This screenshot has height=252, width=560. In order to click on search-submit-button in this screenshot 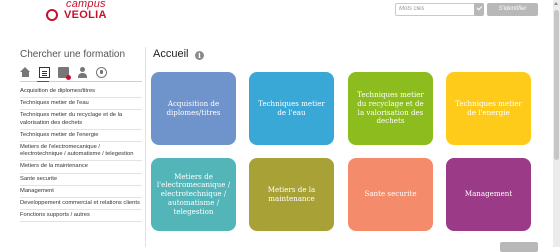, I will do `click(479, 9)`.